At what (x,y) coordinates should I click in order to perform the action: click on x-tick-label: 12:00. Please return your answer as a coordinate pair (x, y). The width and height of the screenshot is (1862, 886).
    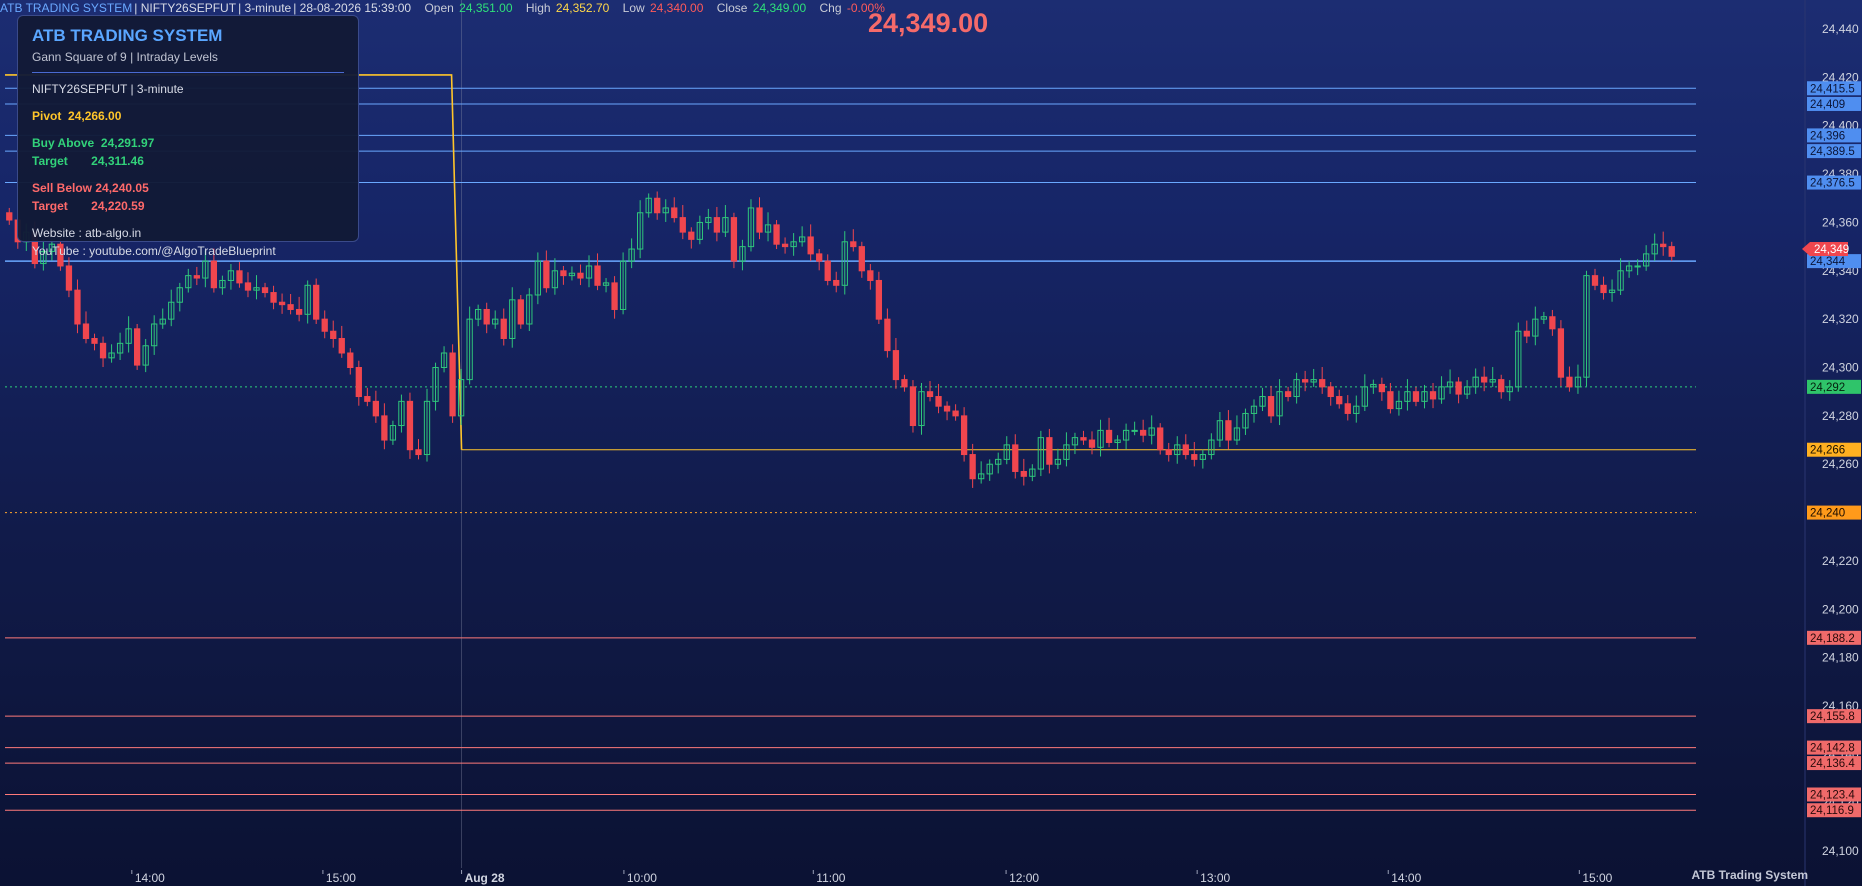
    Looking at the image, I should click on (1024, 878).